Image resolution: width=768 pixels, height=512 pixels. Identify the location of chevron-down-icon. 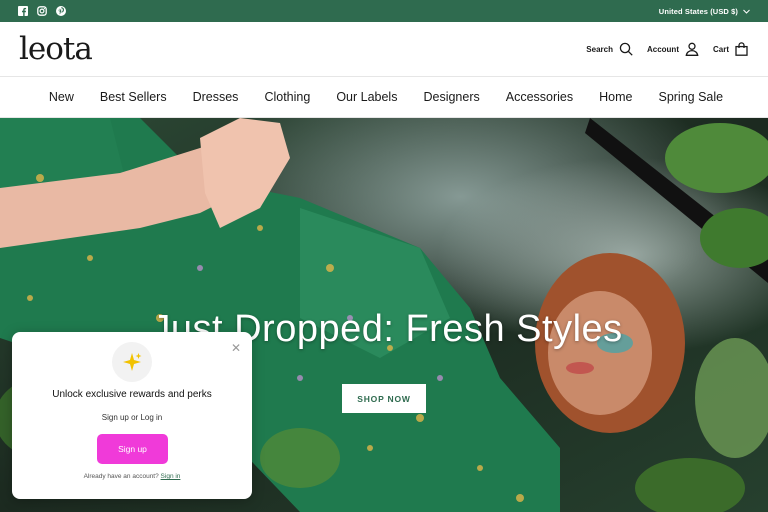
(746, 11).